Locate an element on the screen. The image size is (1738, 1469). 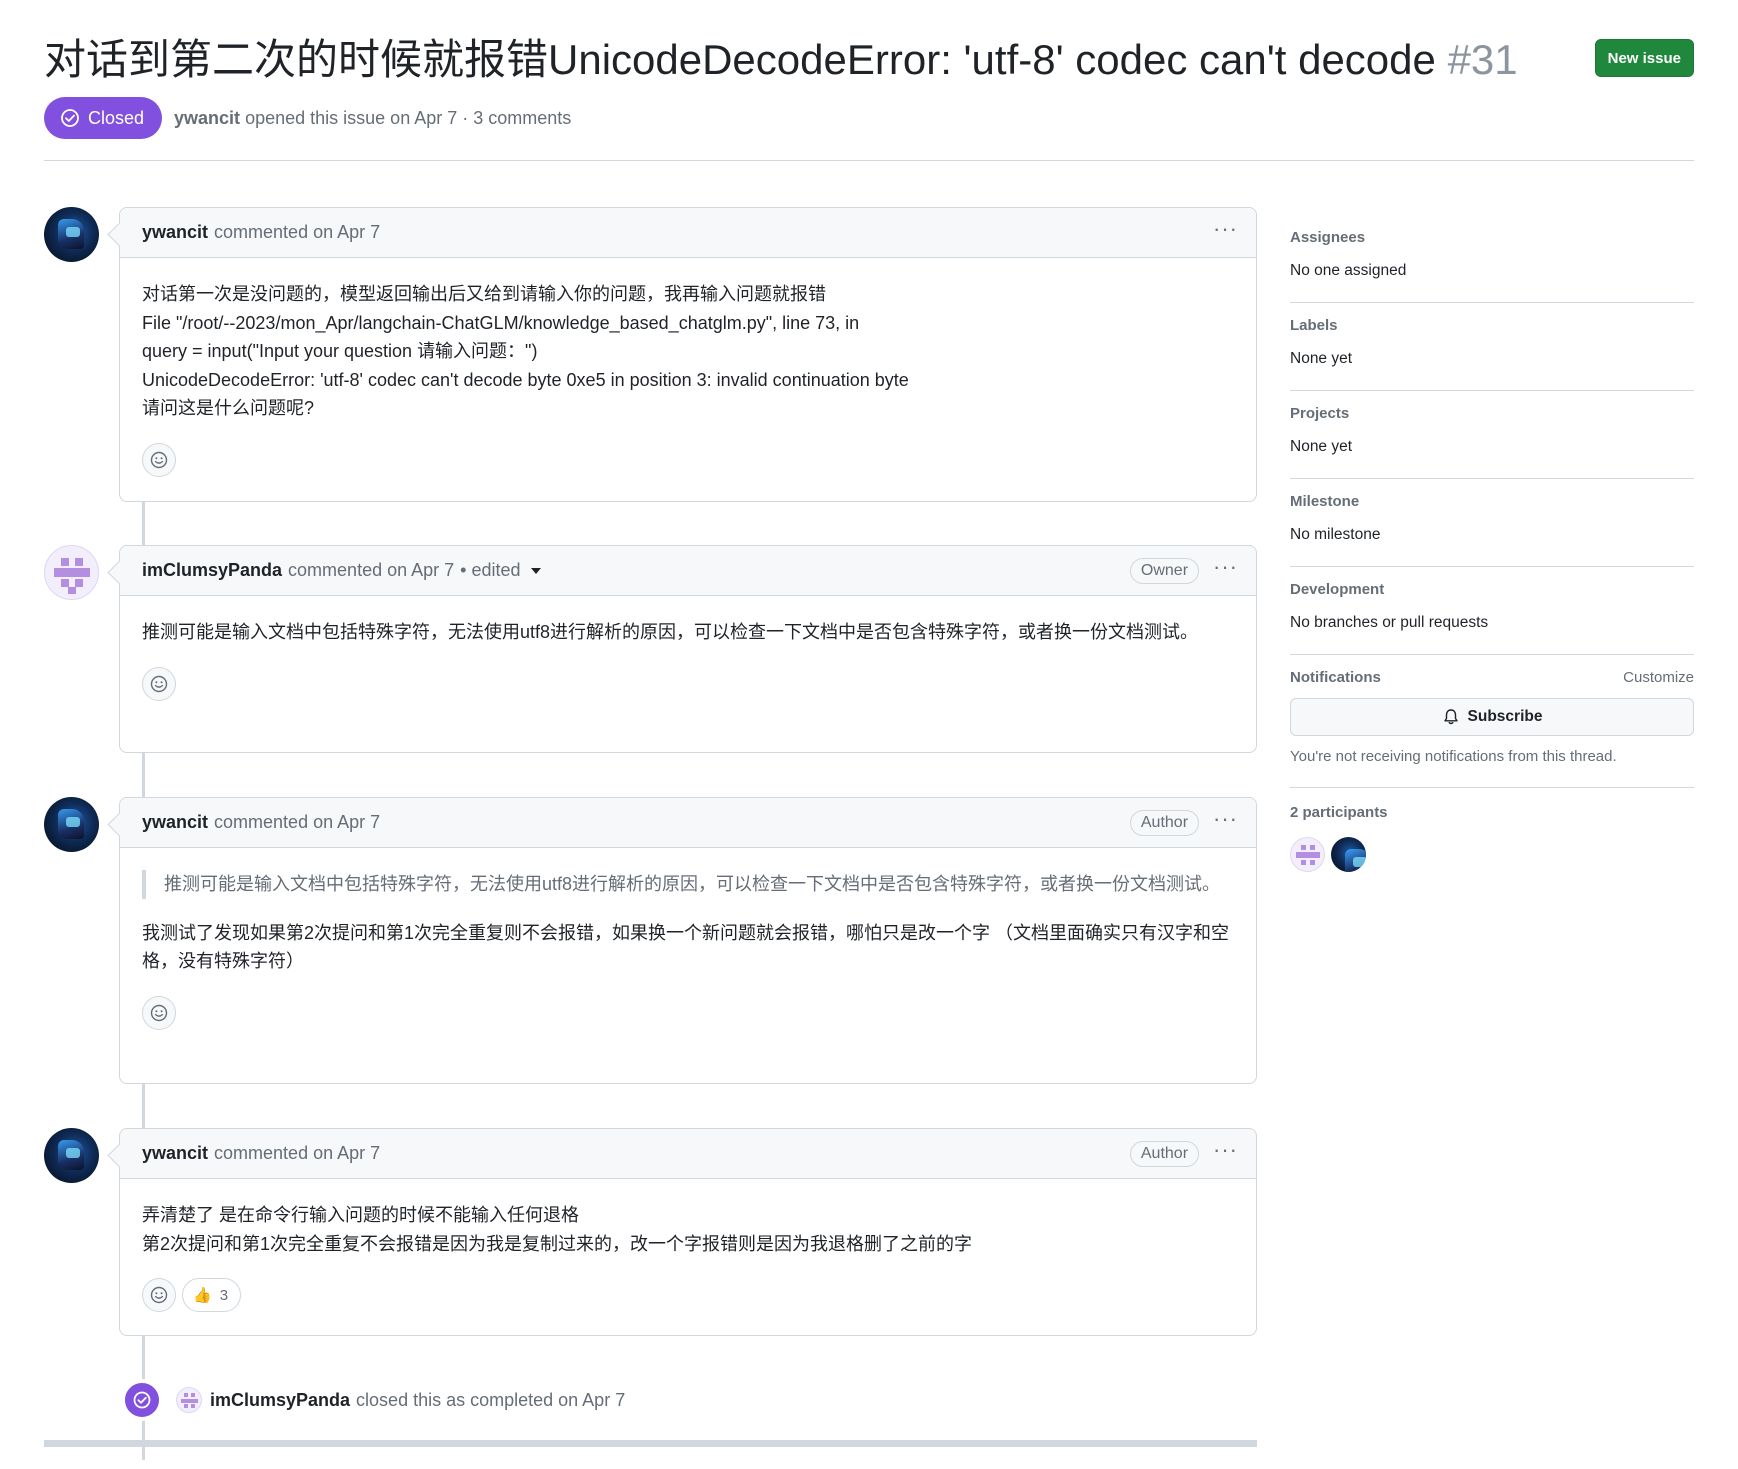
notifications-heading: Notifications is located at coordinates (1335, 677).